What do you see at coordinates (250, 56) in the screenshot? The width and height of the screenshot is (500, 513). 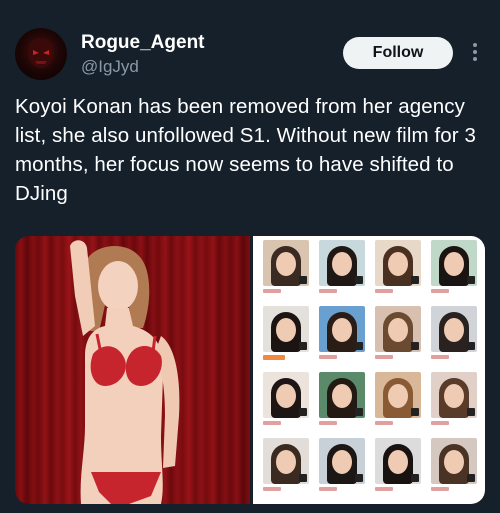 I see `tweet-header: Rogue_Agent @IgJyd Follow` at bounding box center [250, 56].